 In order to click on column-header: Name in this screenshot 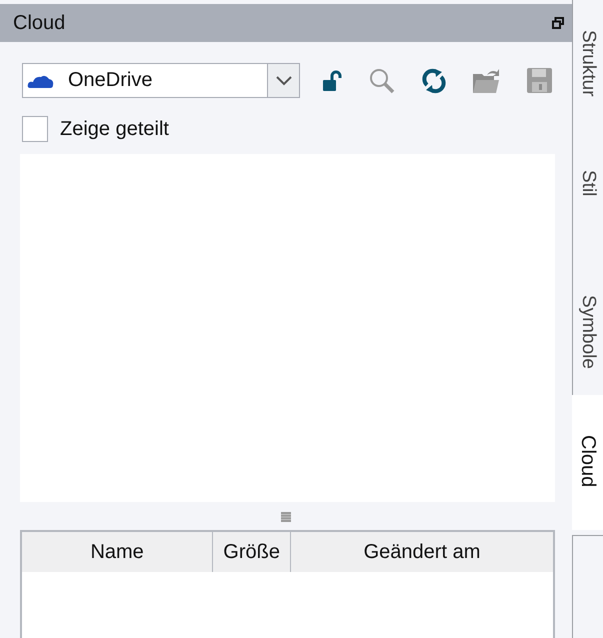, I will do `click(118, 552)`.